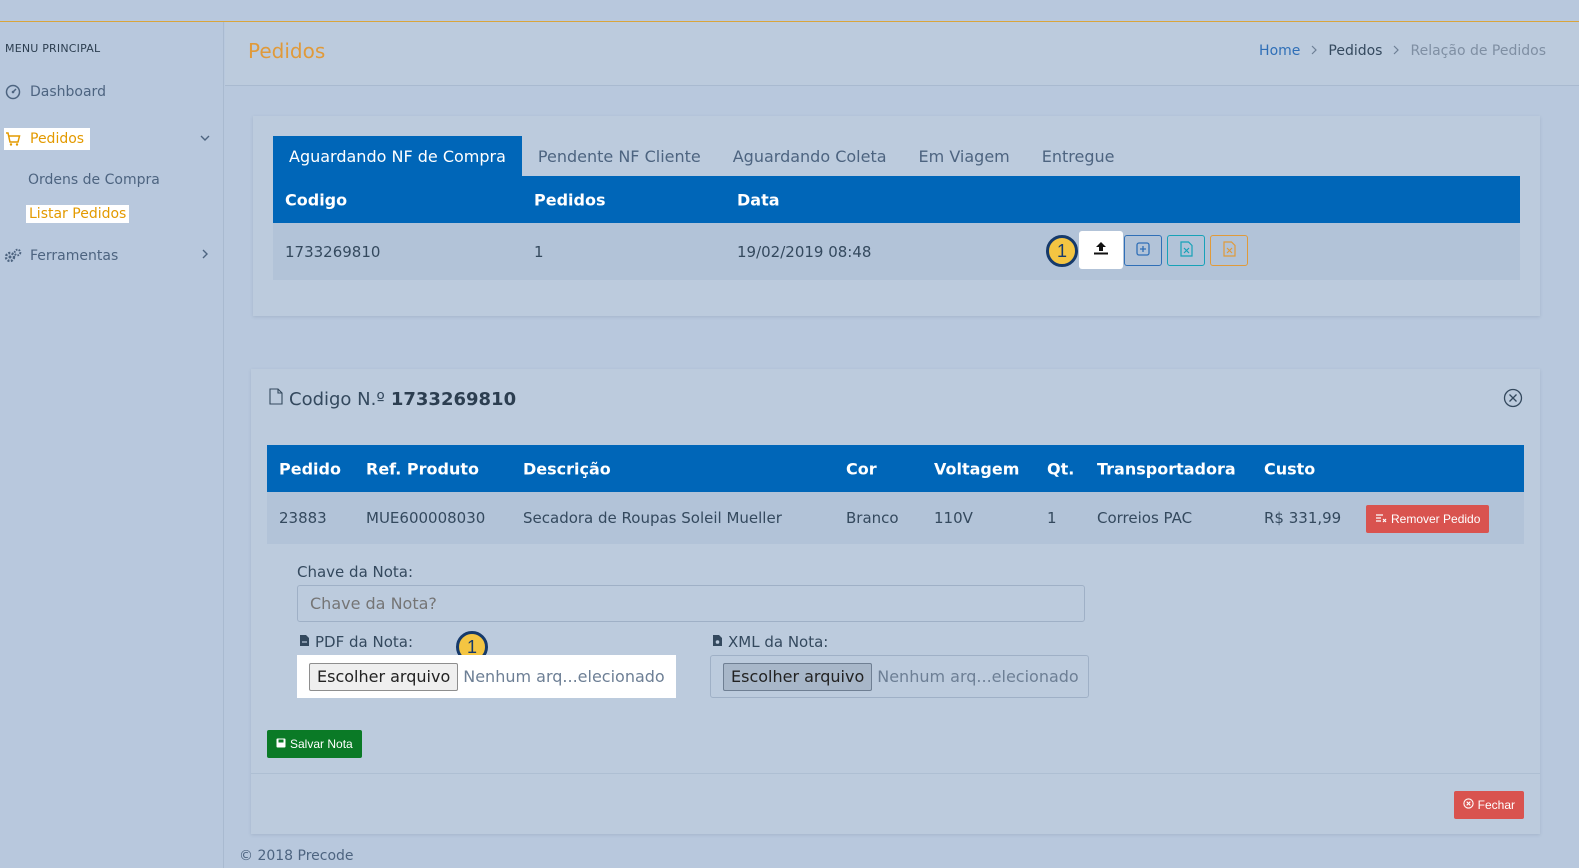 This screenshot has width=1579, height=868. I want to click on pdf-choose-file-button: Escolher arquivo, so click(384, 676).